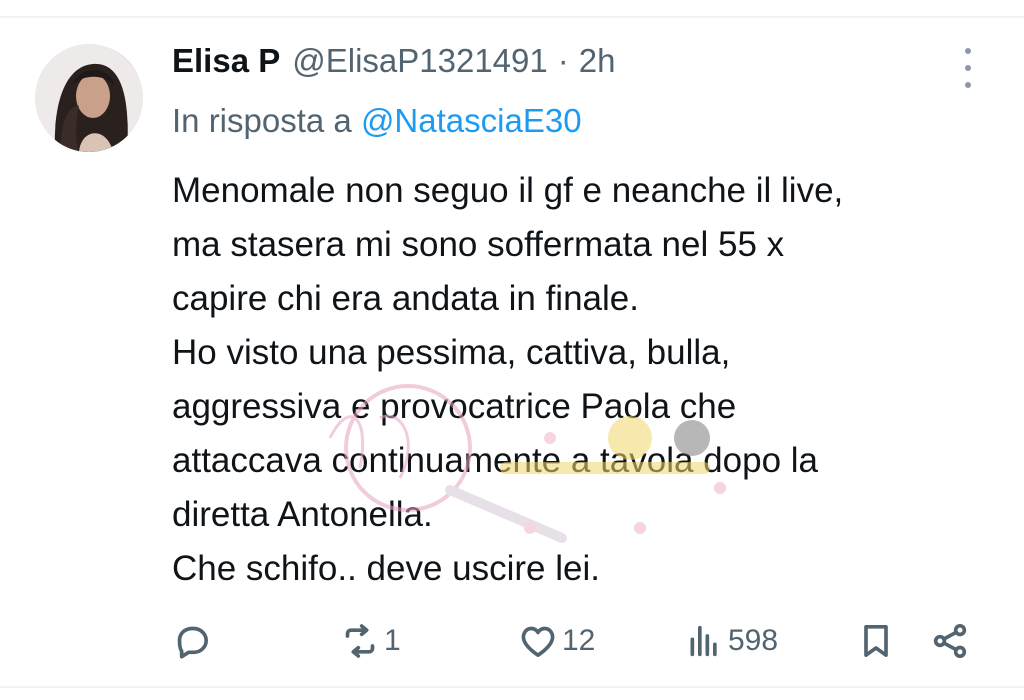 The image size is (1024, 700). What do you see at coordinates (226, 61) in the screenshot?
I see `author-name: Elisa P` at bounding box center [226, 61].